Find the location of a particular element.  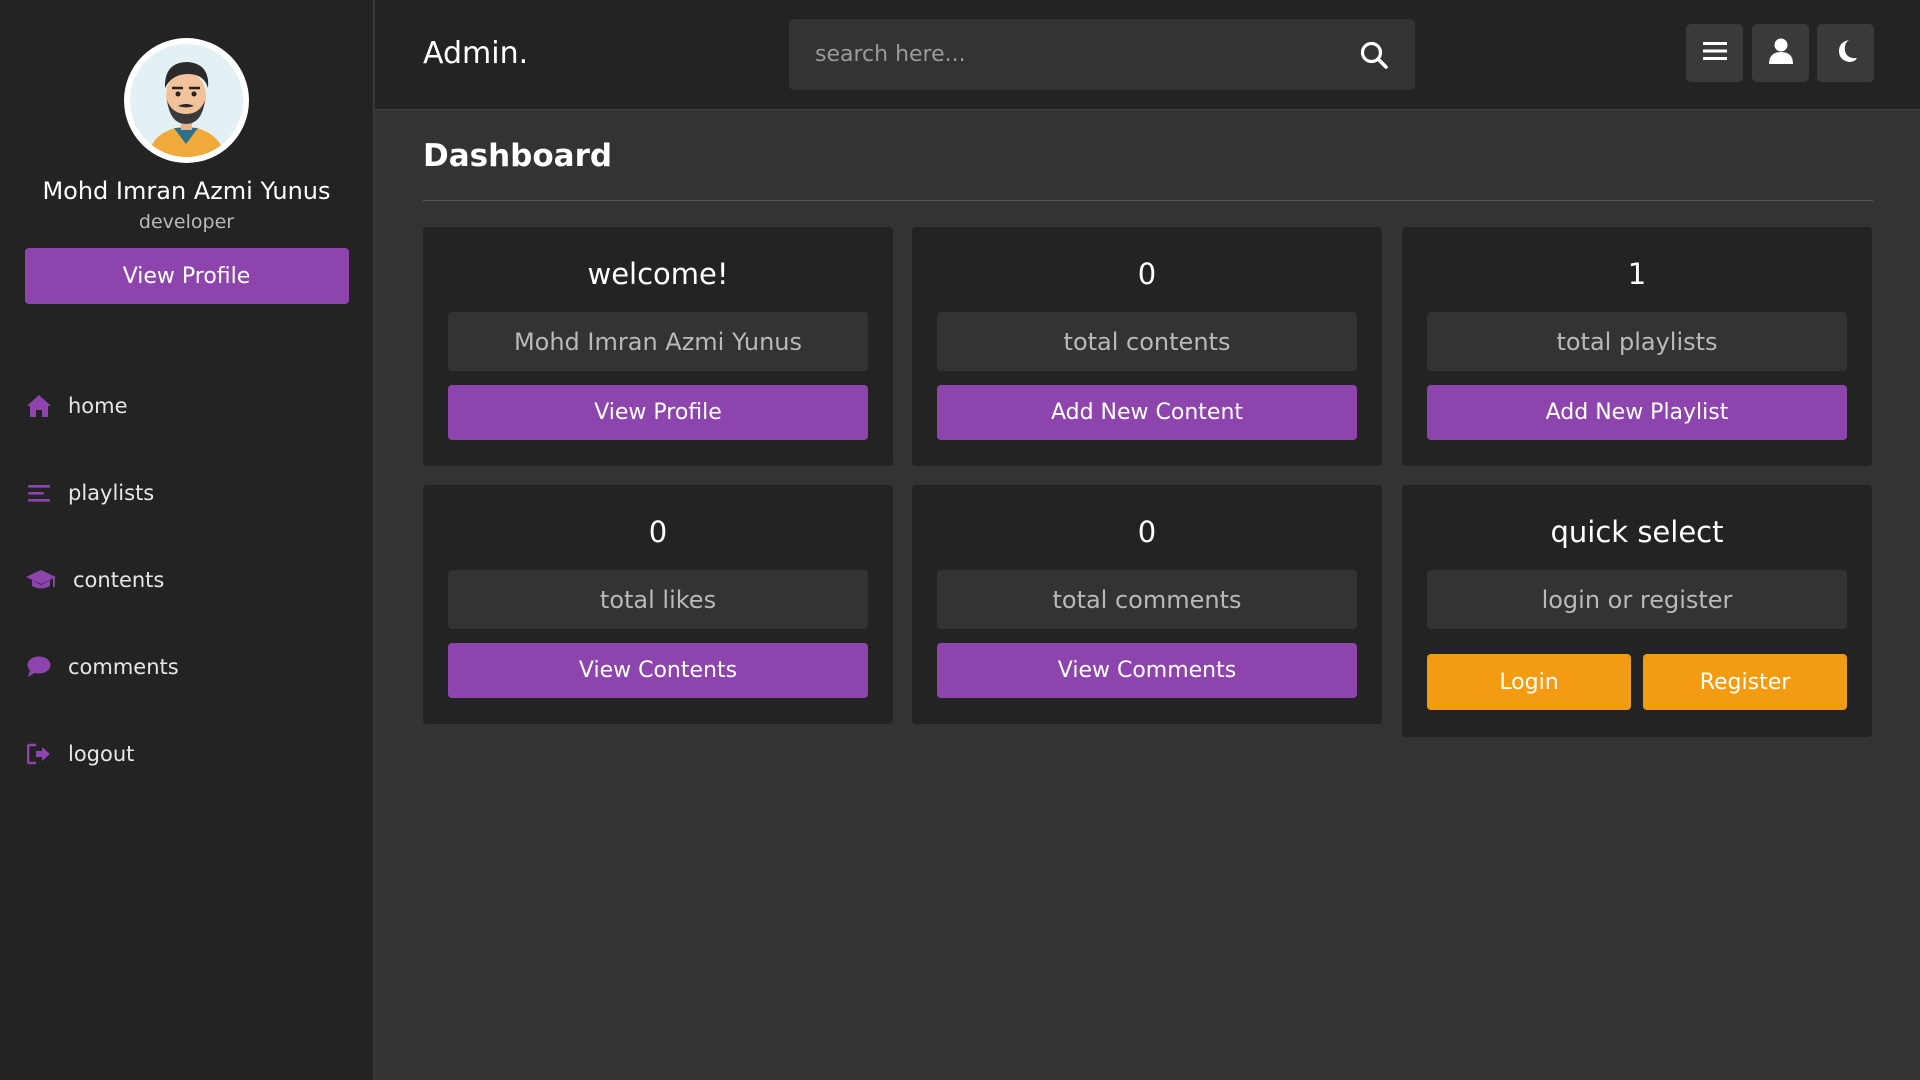

page-title: Dashboard is located at coordinates (518, 156).